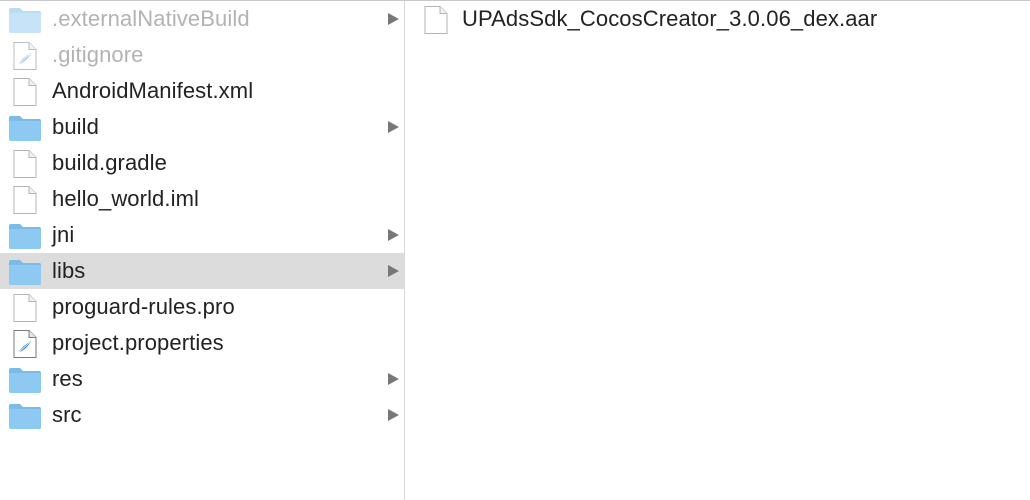 The height and width of the screenshot is (500, 1030). I want to click on item-name: build, so click(75, 126).